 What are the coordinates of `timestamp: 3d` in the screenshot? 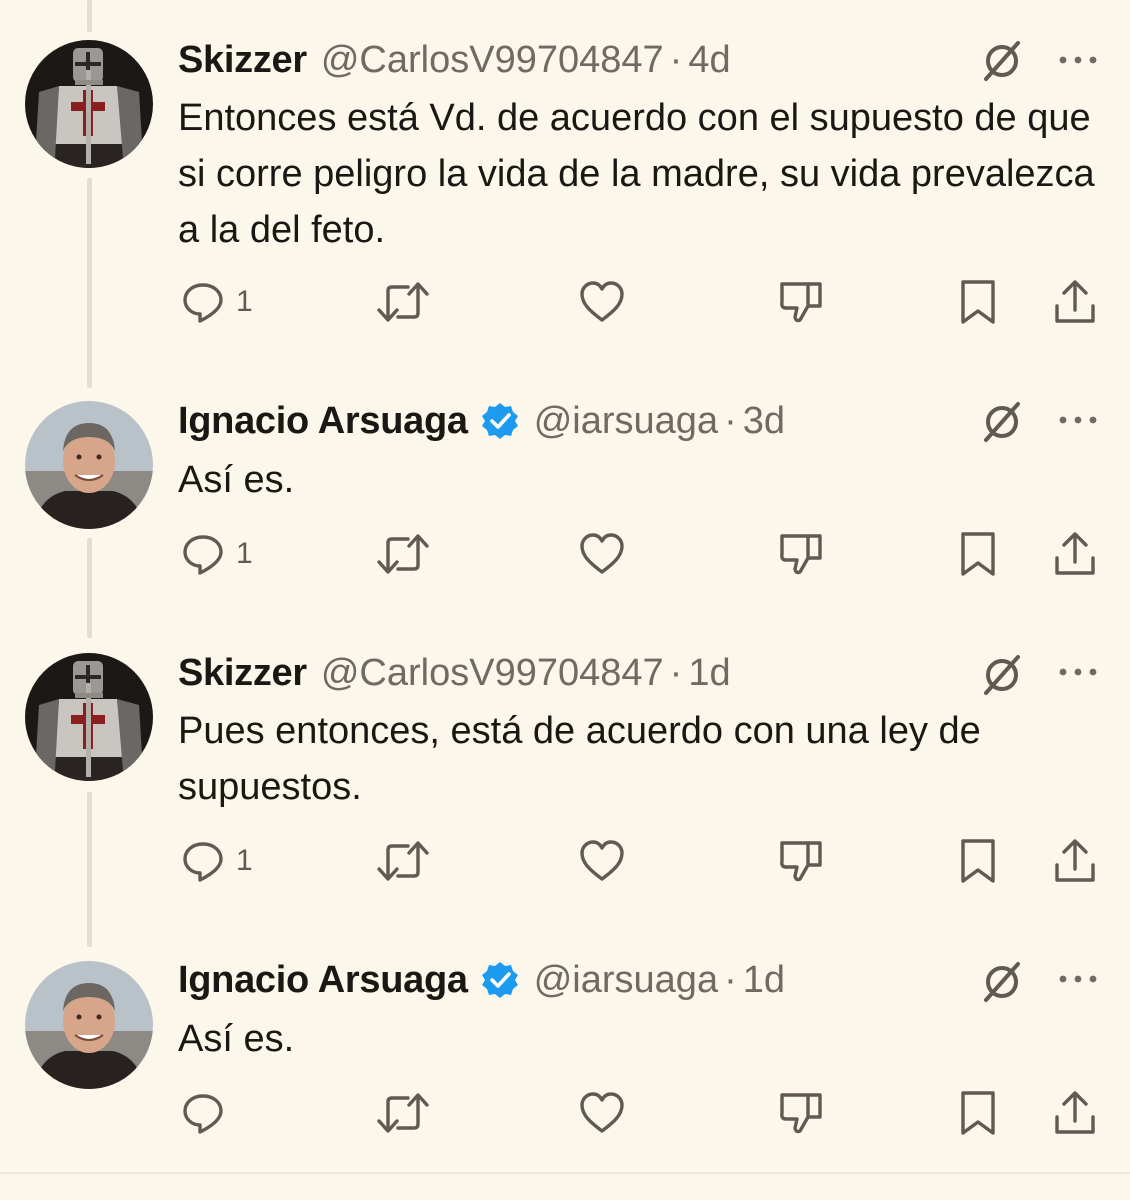 It's located at (764, 421).